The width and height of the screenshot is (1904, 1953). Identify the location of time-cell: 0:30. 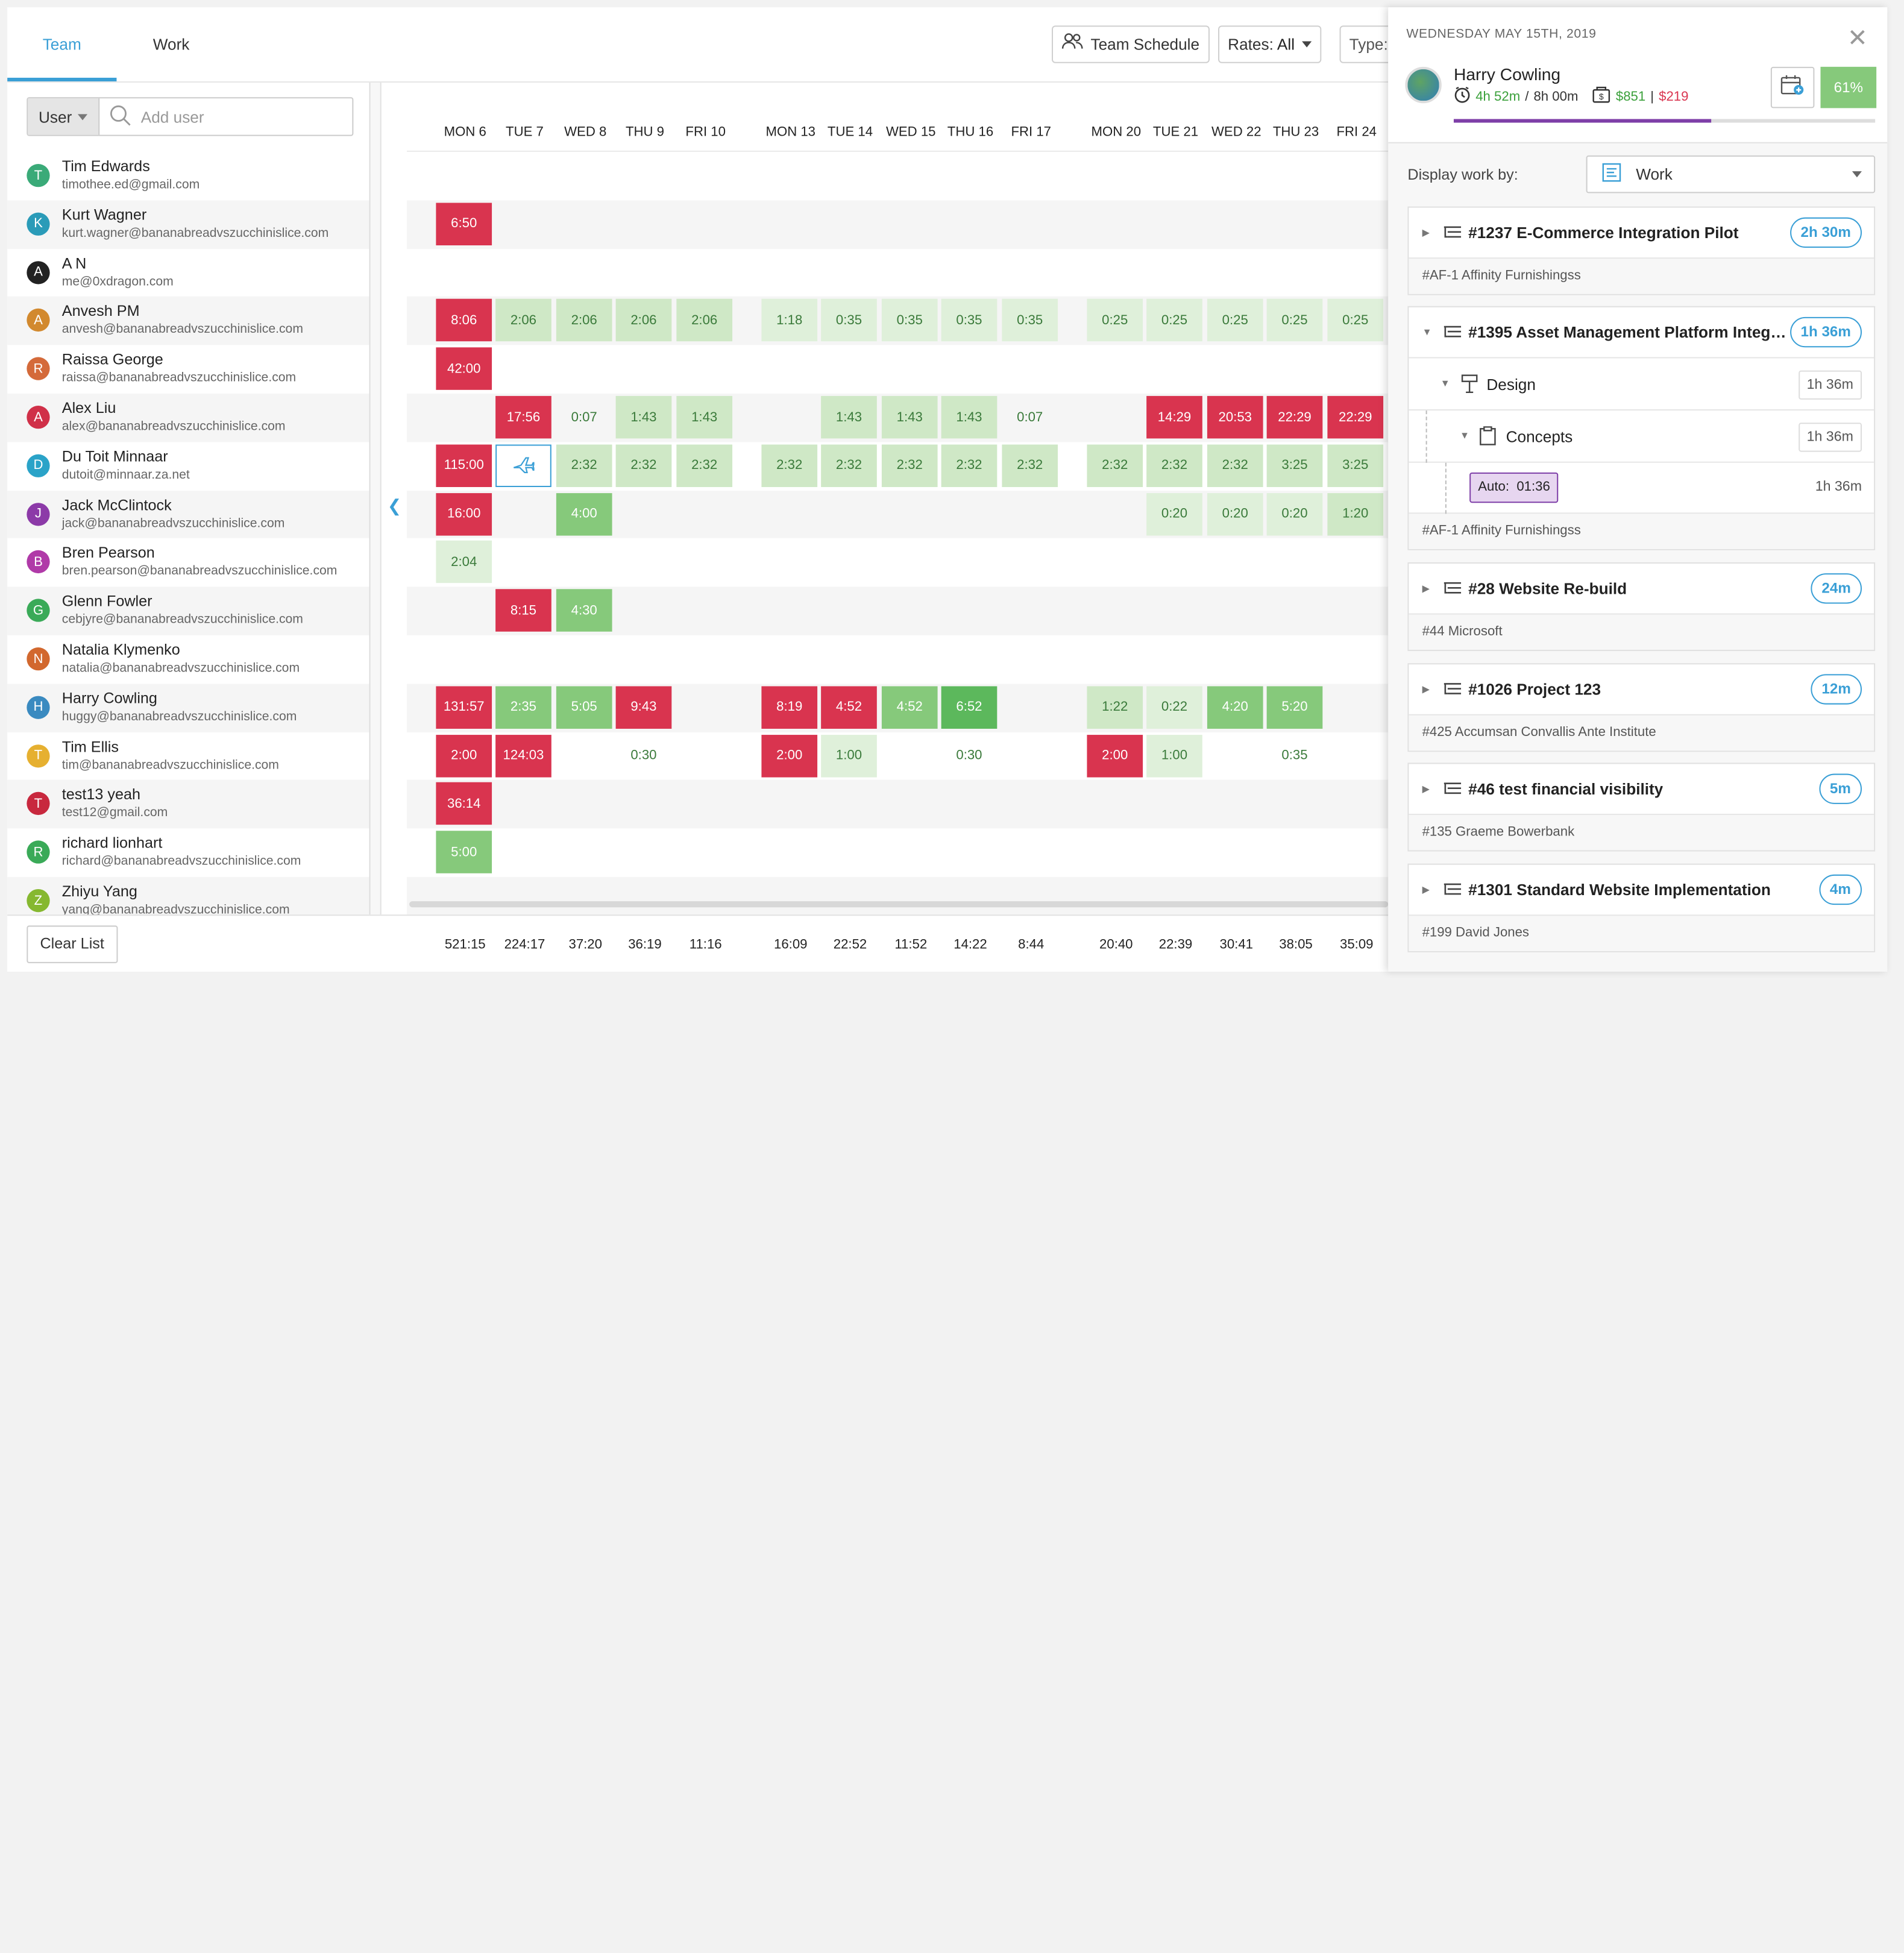
(969, 755).